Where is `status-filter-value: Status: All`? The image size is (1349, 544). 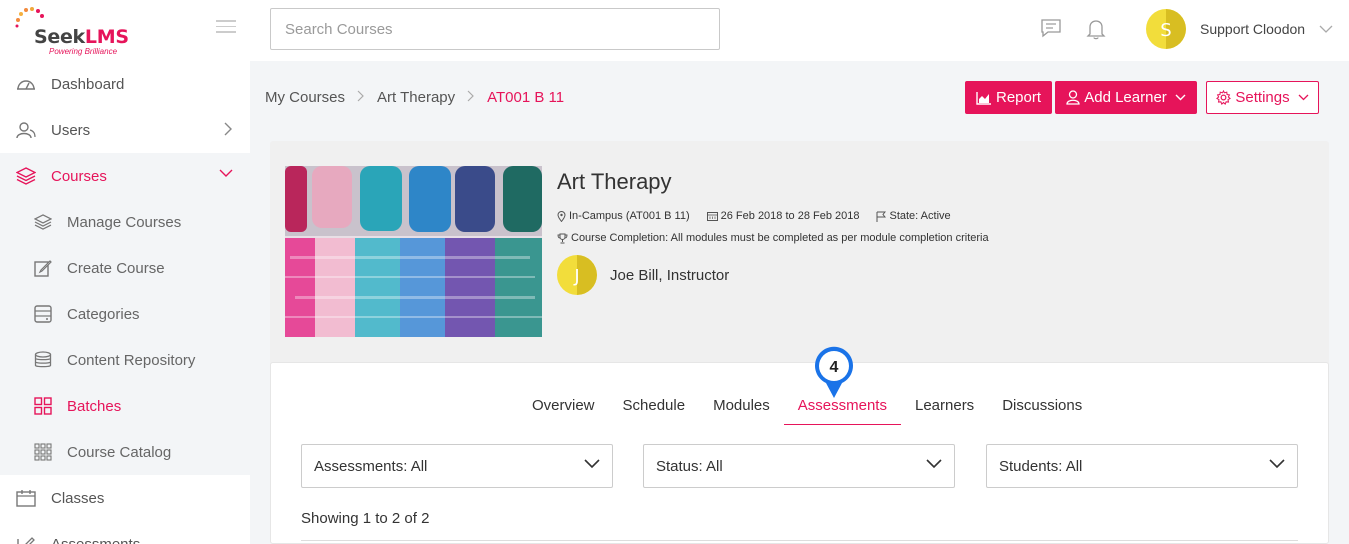 status-filter-value: Status: All is located at coordinates (689, 466).